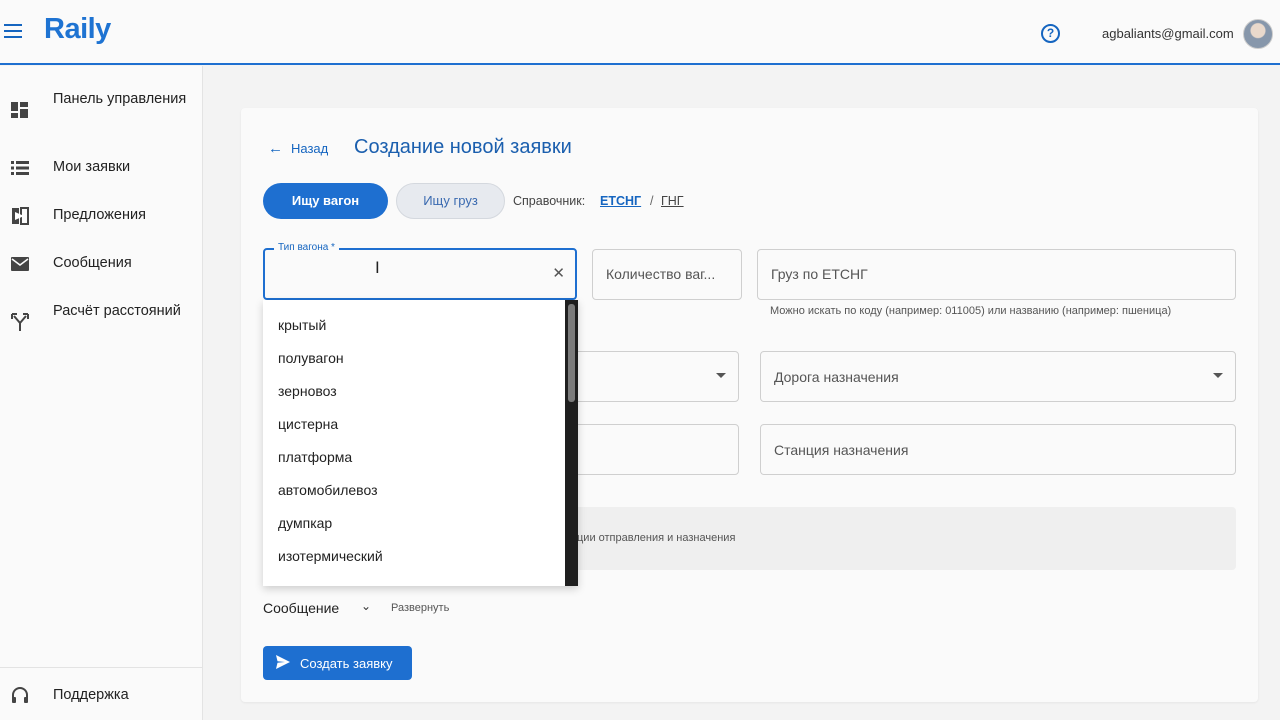 Image resolution: width=1280 pixels, height=720 pixels. Describe the element at coordinates (20, 695) in the screenshot. I see `headset-icon` at that location.